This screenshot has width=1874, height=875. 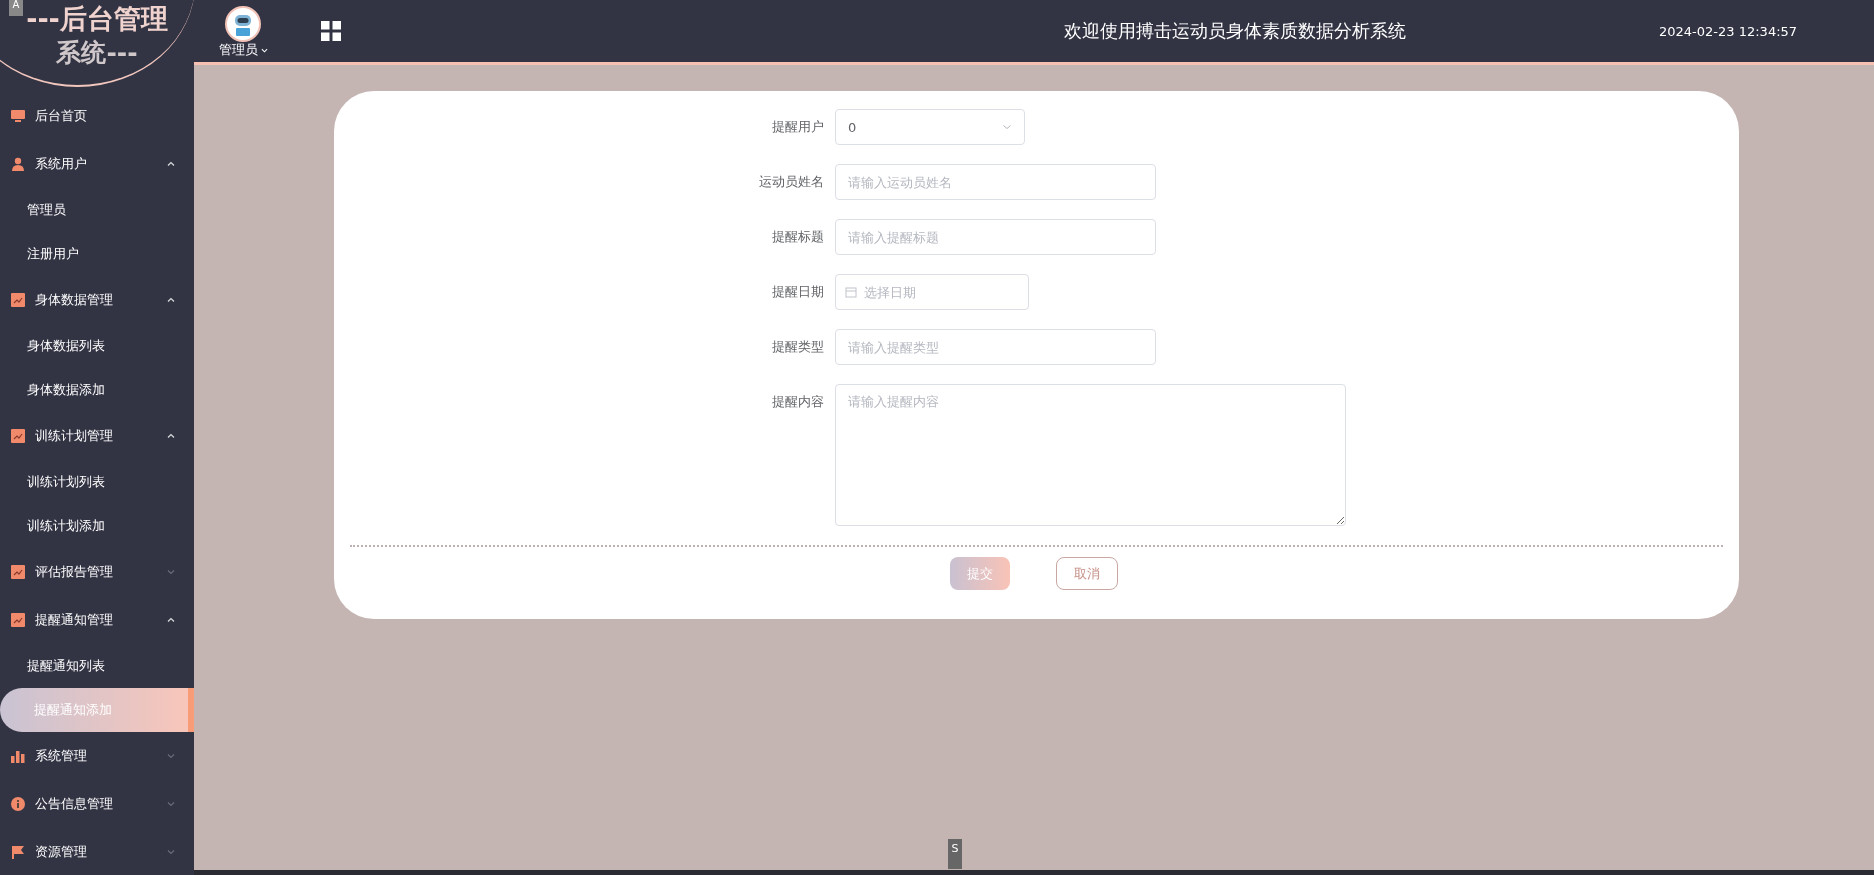 What do you see at coordinates (243, 23) in the screenshot?
I see `robot-avatar-icon` at bounding box center [243, 23].